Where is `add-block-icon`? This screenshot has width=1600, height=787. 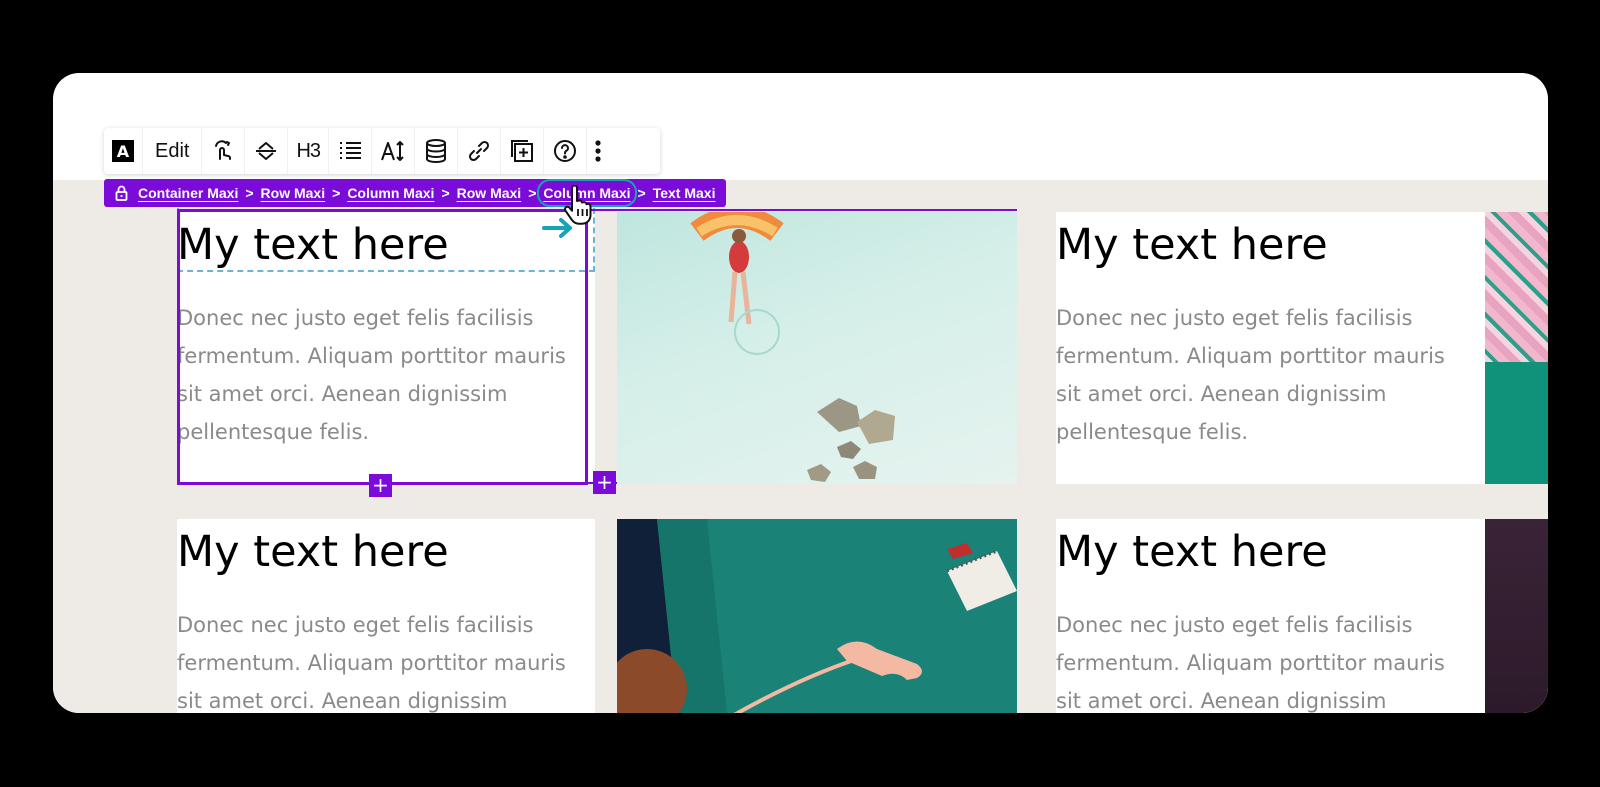 add-block-icon is located at coordinates (522, 151).